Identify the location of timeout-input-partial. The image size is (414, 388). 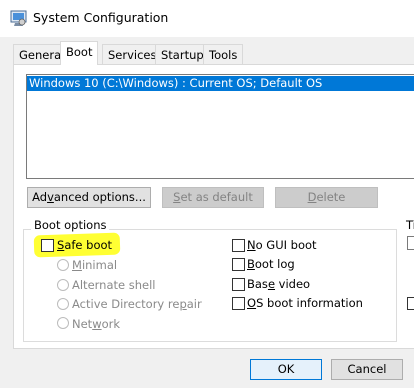
(410, 243).